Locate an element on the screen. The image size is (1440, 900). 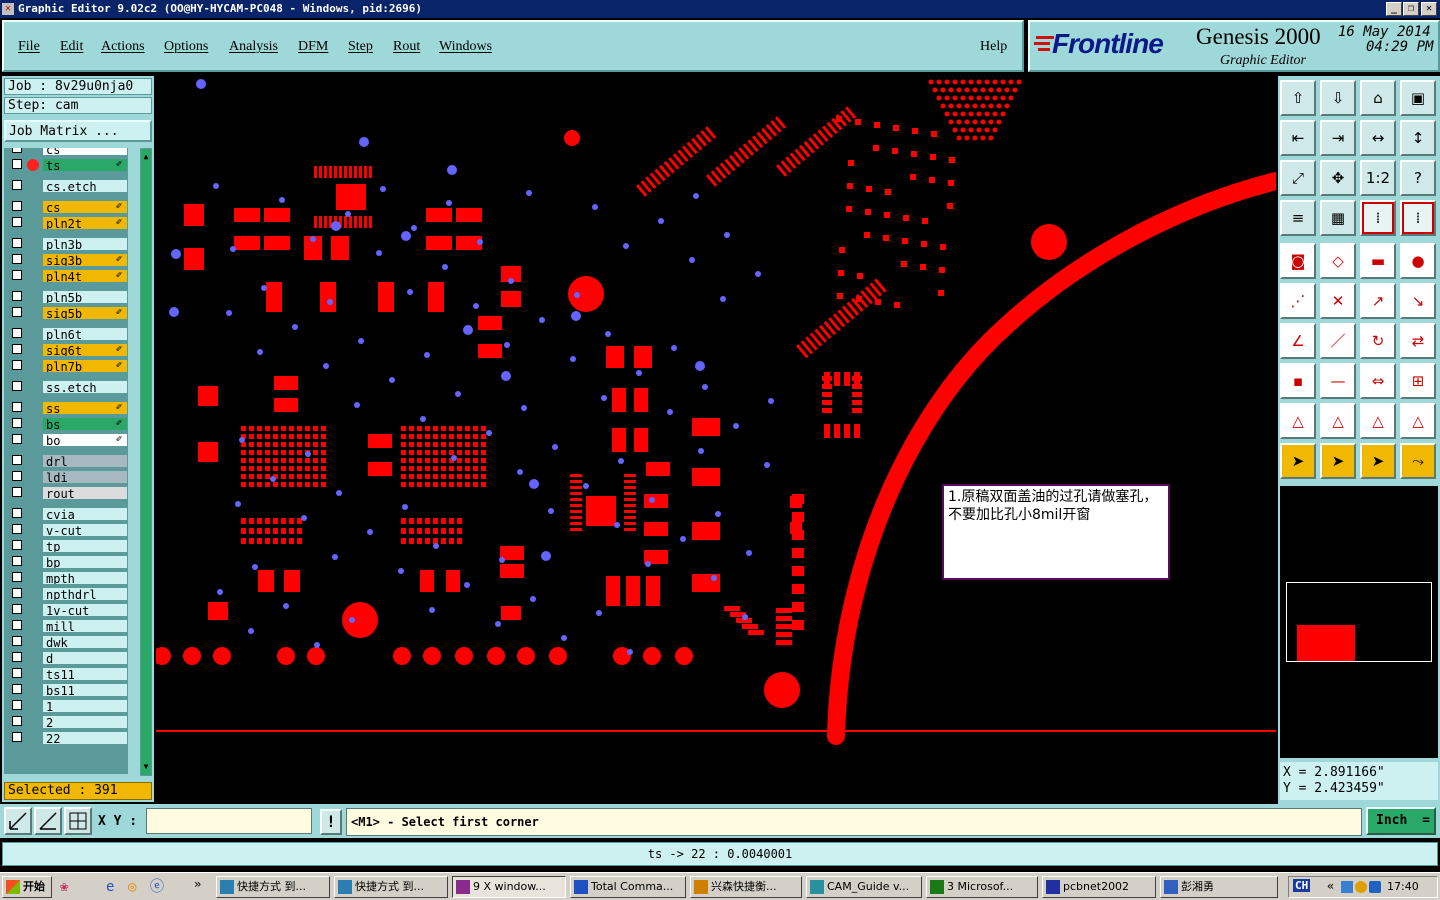
polygon-3-icon: △ is located at coordinates (1378, 421).